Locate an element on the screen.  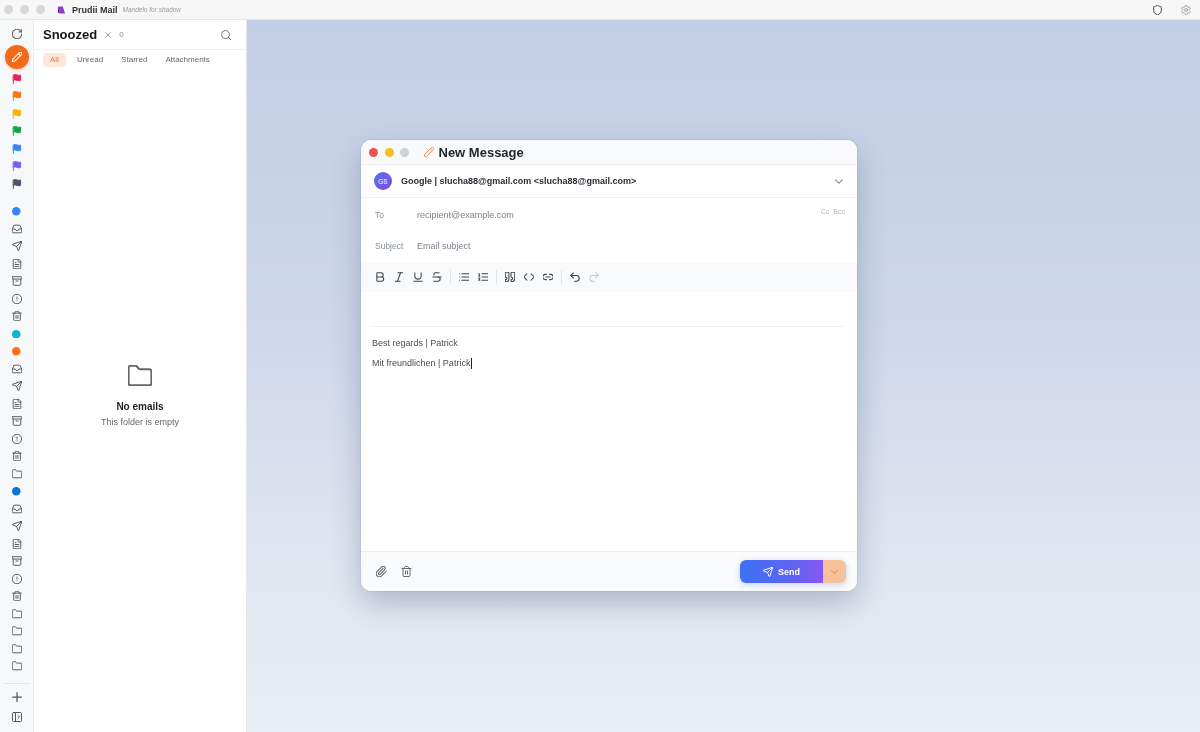
app-name: Prudii Mail is located at coordinates (95, 9).